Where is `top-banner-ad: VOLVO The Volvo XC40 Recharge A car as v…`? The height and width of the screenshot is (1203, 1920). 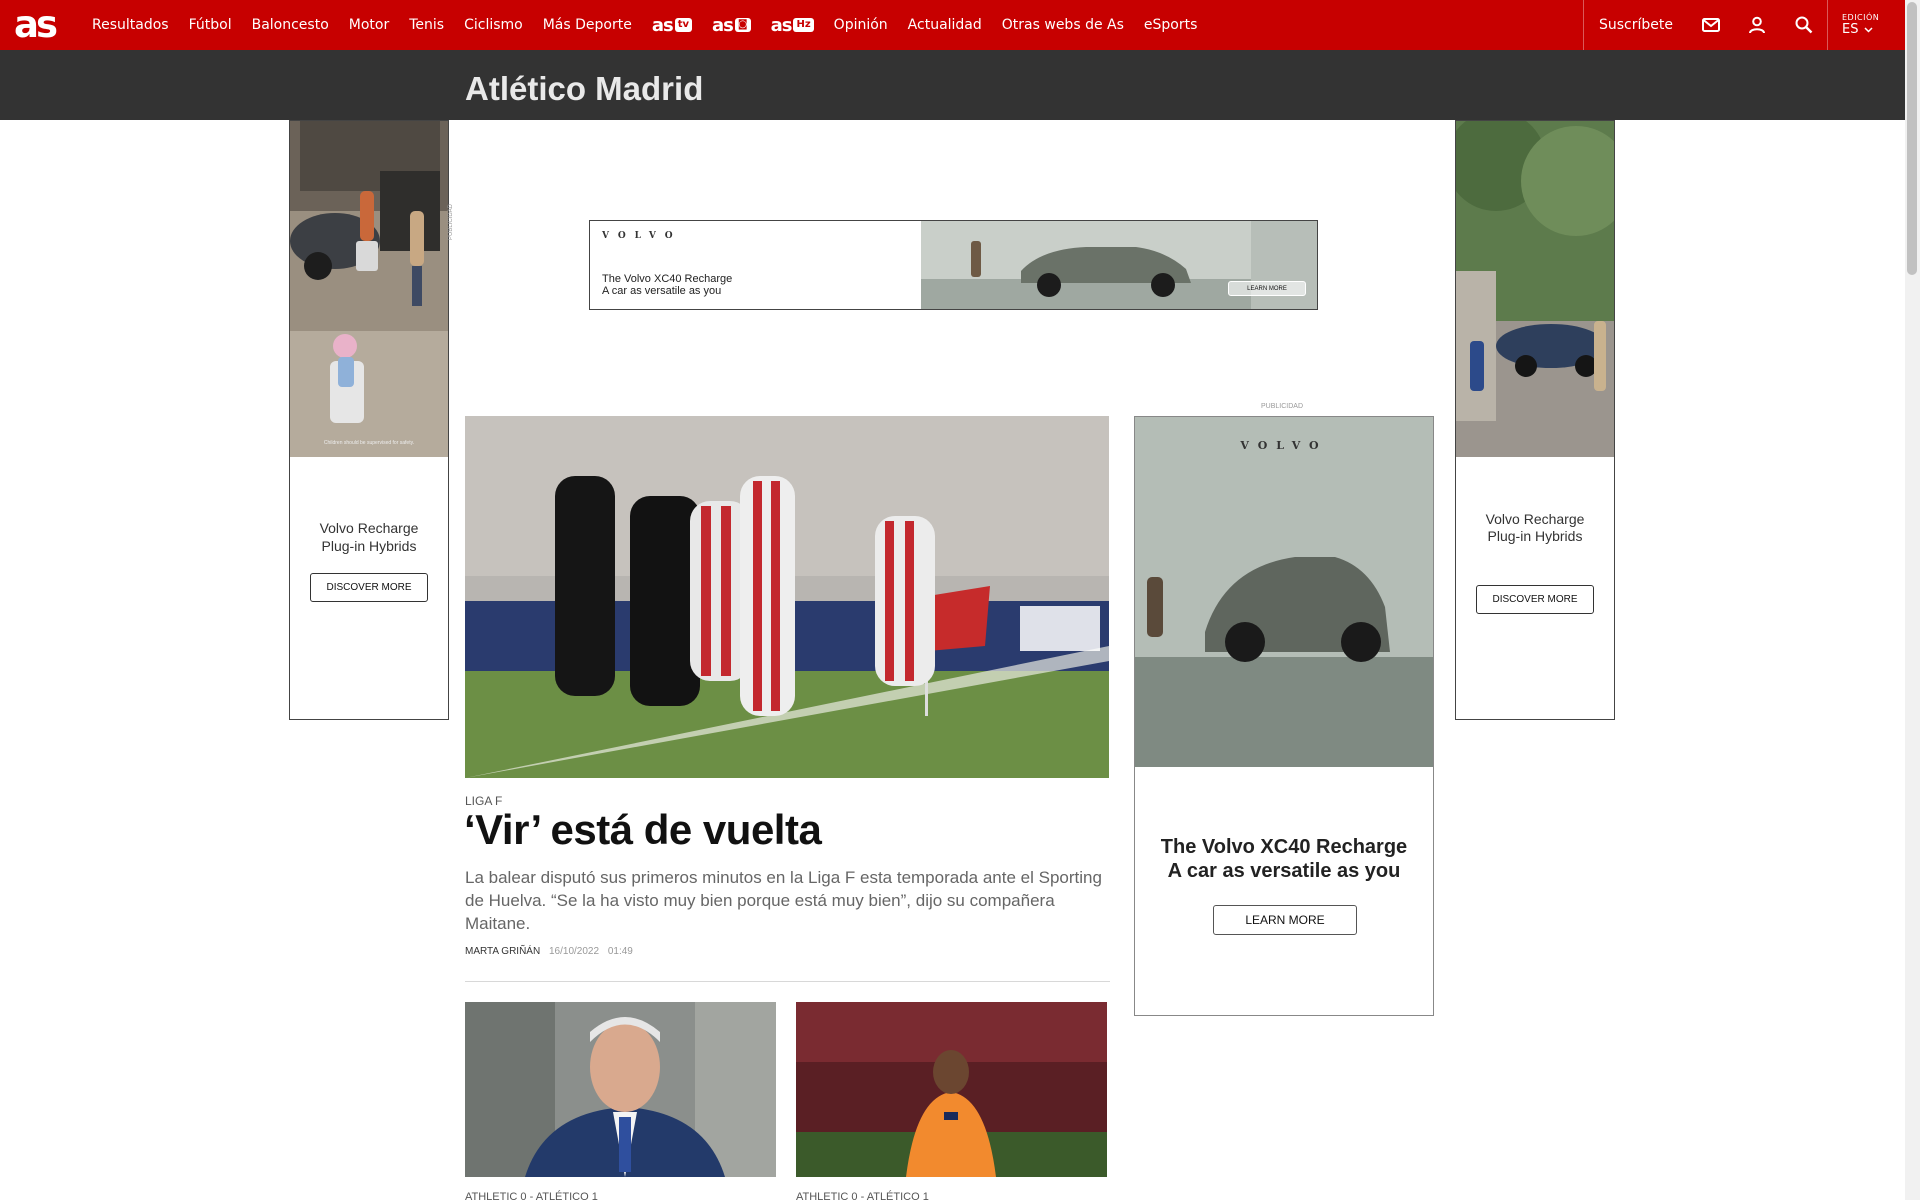 top-banner-ad: VOLVO The Volvo XC40 Recharge A car as v… is located at coordinates (953, 265).